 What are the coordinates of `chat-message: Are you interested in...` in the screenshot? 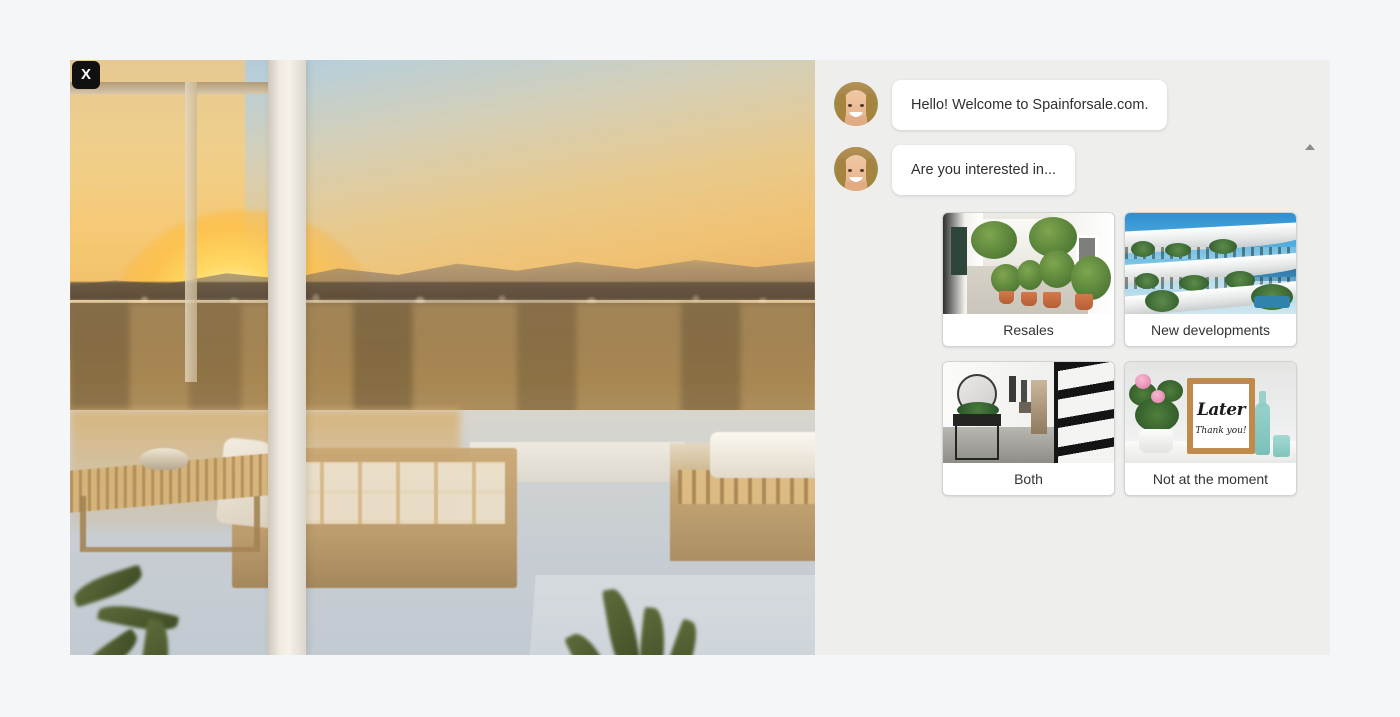 It's located at (955, 170).